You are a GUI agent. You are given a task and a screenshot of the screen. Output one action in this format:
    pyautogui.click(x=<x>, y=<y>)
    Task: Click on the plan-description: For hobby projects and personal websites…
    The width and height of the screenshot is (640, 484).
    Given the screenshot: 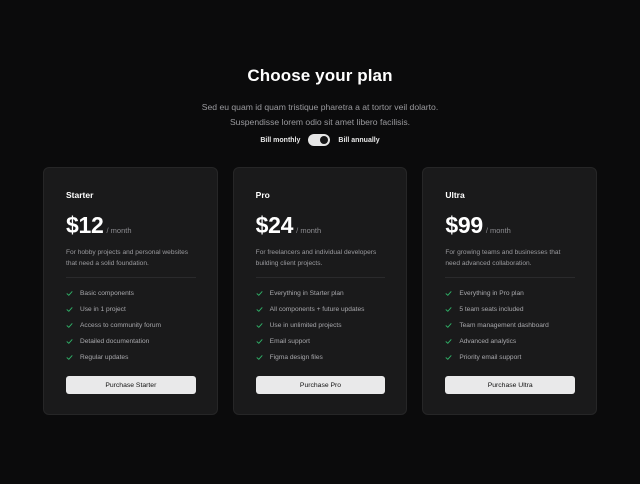 What is the action you would take?
    pyautogui.click(x=127, y=258)
    